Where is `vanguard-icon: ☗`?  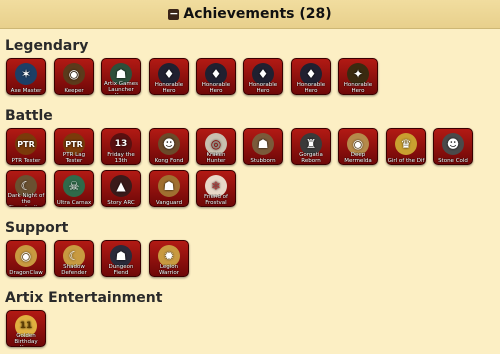 vanguard-icon: ☗ is located at coordinates (169, 186).